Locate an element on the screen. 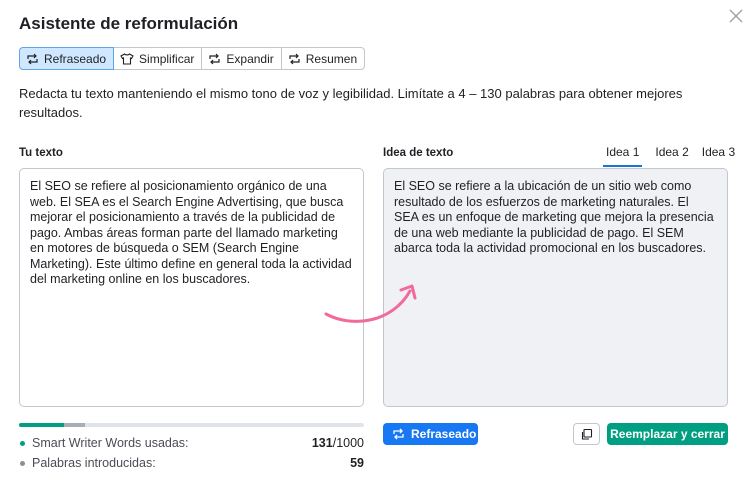  mode-simplify-button: Simplificar is located at coordinates (158, 58).